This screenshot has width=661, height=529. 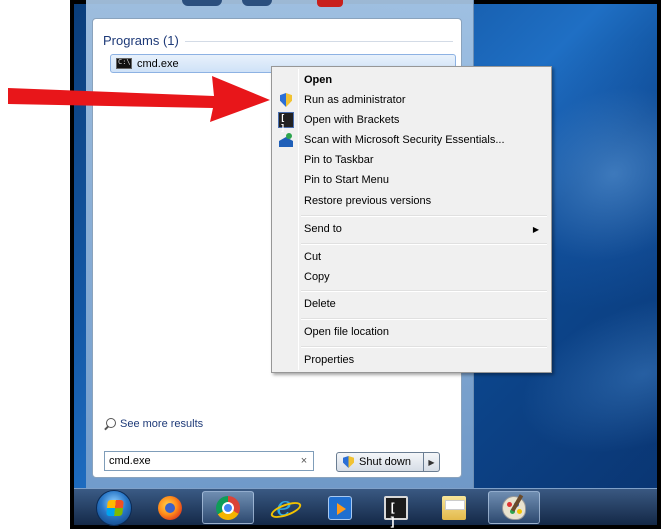 What do you see at coordinates (339, 160) in the screenshot?
I see `menu-item-label: Pin to Taskbar` at bounding box center [339, 160].